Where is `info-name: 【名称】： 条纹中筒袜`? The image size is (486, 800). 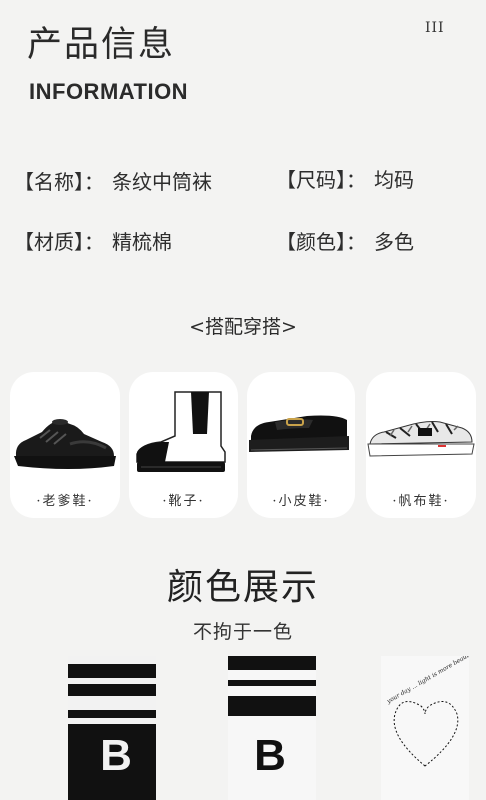
info-name: 【名称】： 条纹中筒袜 is located at coordinates (113, 180).